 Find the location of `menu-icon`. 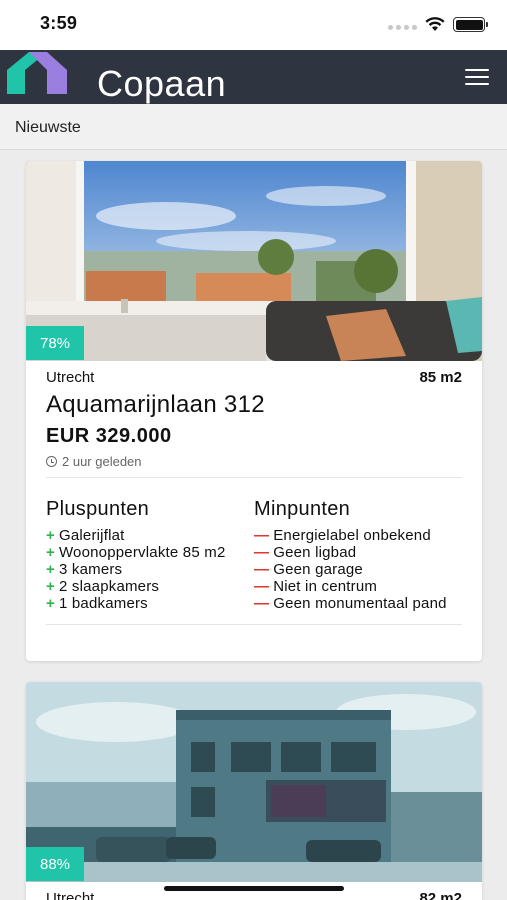

menu-icon is located at coordinates (477, 77).